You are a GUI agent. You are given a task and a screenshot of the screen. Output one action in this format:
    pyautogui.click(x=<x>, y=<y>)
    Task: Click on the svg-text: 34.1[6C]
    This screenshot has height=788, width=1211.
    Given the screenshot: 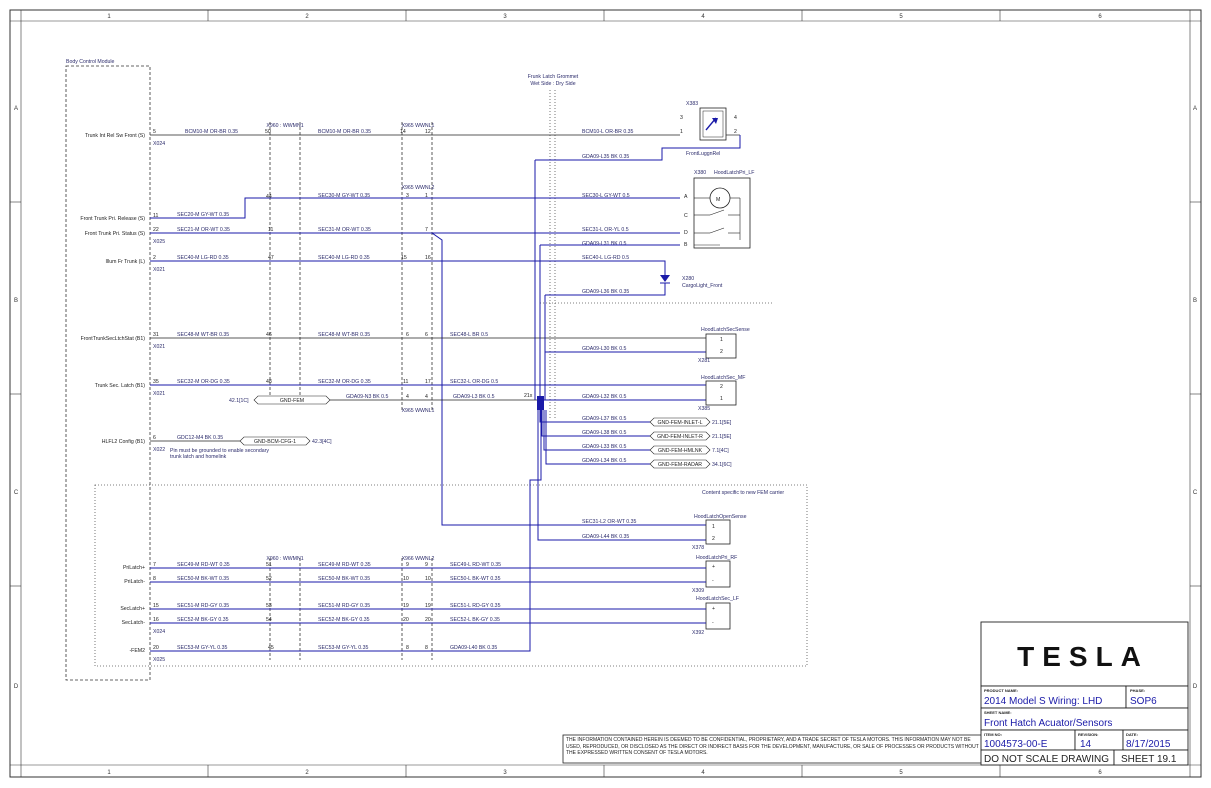 What is the action you would take?
    pyautogui.click(x=722, y=465)
    